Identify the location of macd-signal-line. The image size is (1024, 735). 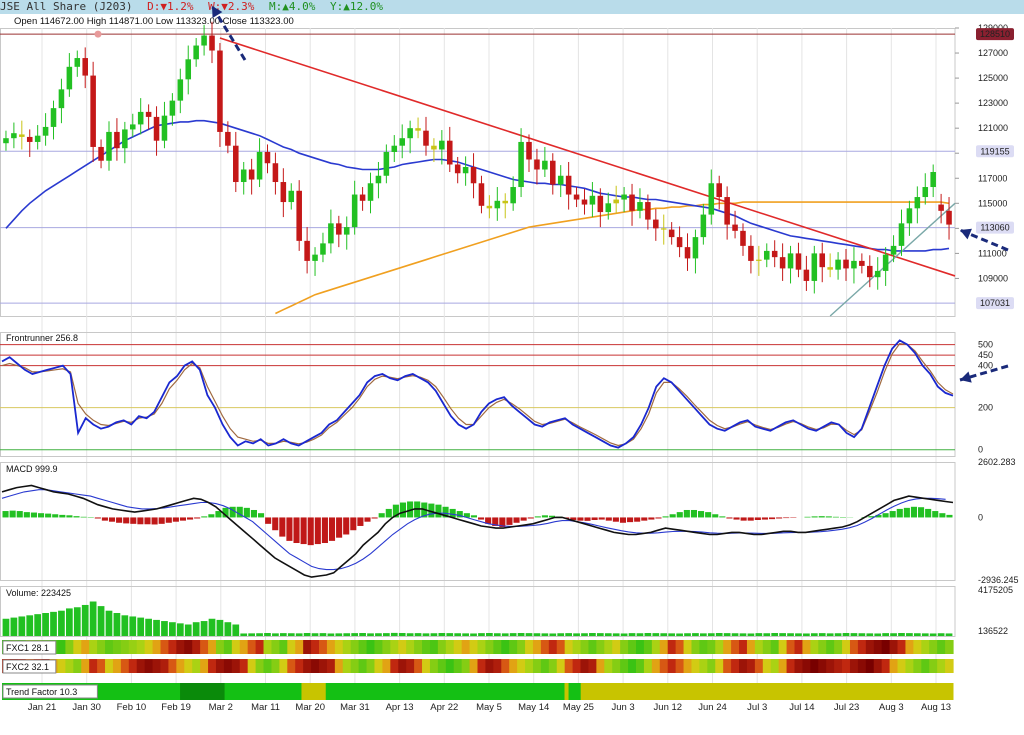
(473, 530).